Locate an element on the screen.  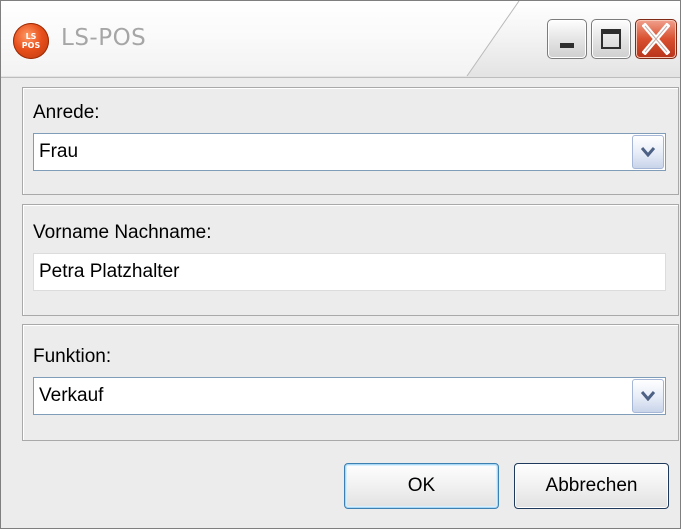
close-icon is located at coordinates (656, 39).